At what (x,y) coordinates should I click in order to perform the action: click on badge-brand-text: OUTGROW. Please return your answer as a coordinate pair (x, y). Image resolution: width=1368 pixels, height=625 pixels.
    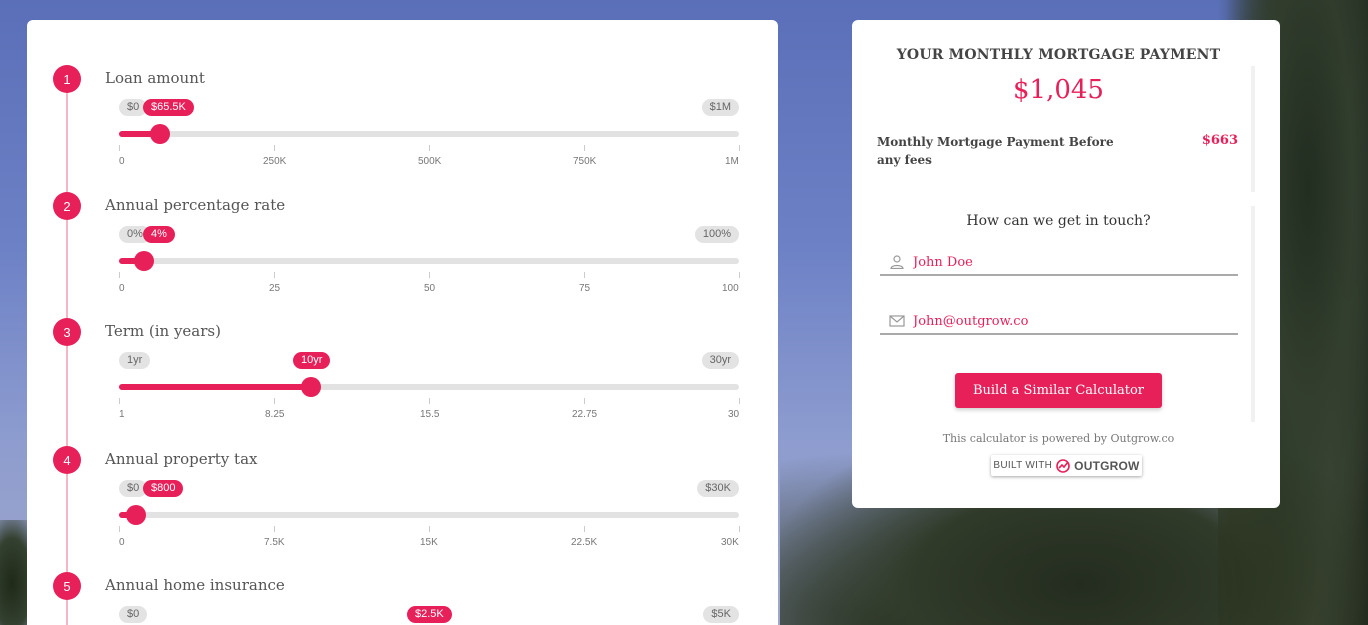
    Looking at the image, I should click on (1107, 465).